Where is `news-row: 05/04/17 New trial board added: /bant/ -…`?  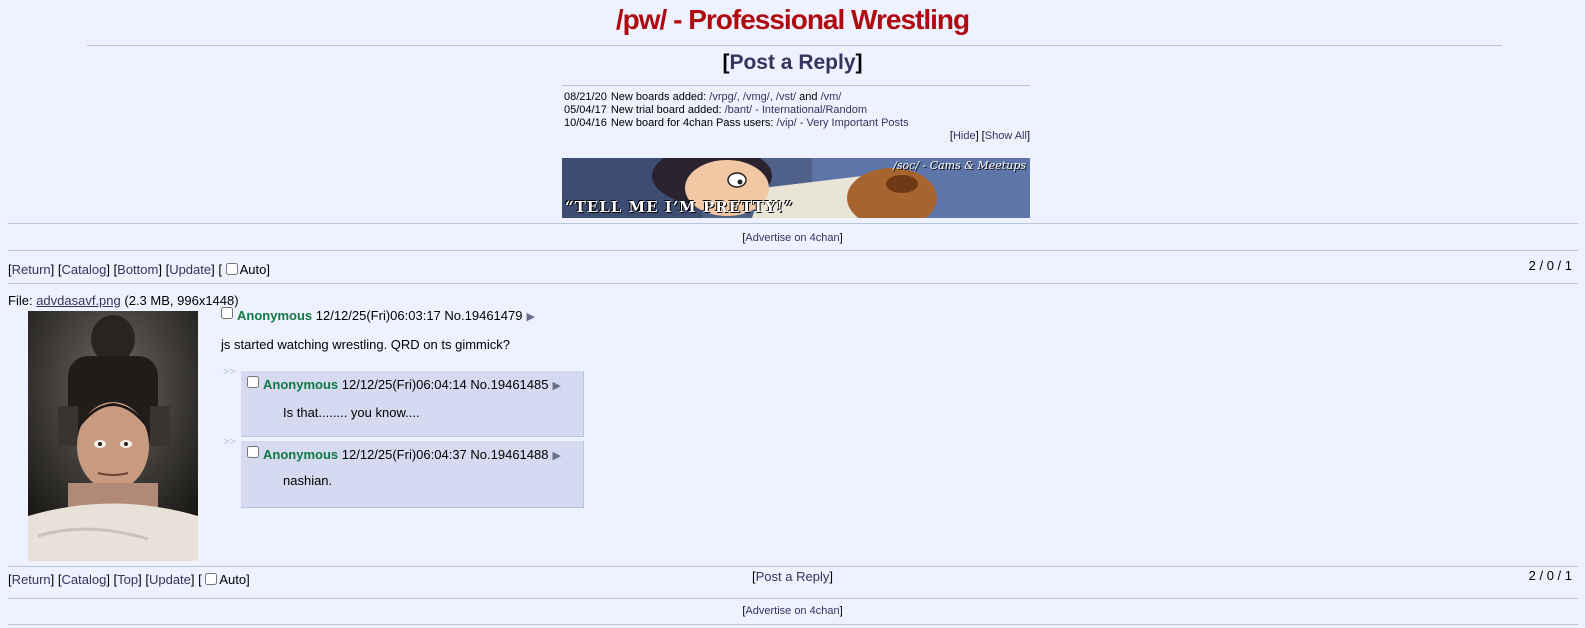 news-row: 05/04/17 New trial board added: /bant/ -… is located at coordinates (736, 110).